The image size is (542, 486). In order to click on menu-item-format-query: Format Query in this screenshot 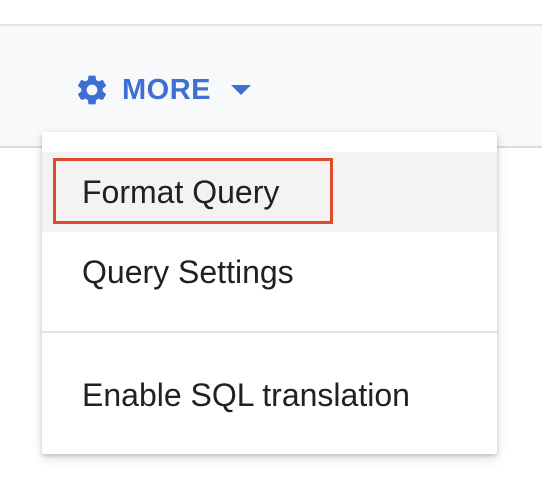, I will do `click(269, 192)`.